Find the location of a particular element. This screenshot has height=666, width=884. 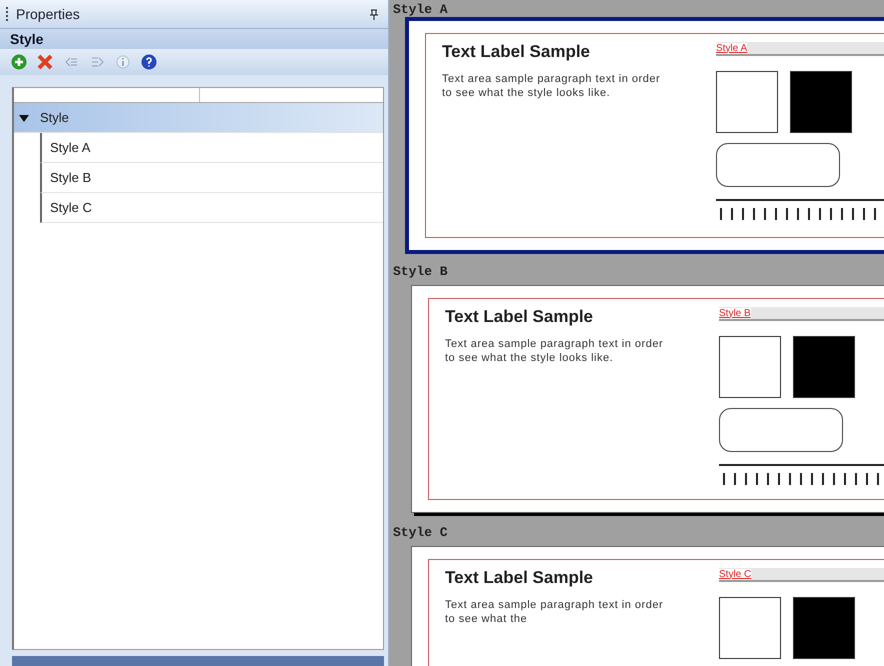

add-icon is located at coordinates (19, 62).